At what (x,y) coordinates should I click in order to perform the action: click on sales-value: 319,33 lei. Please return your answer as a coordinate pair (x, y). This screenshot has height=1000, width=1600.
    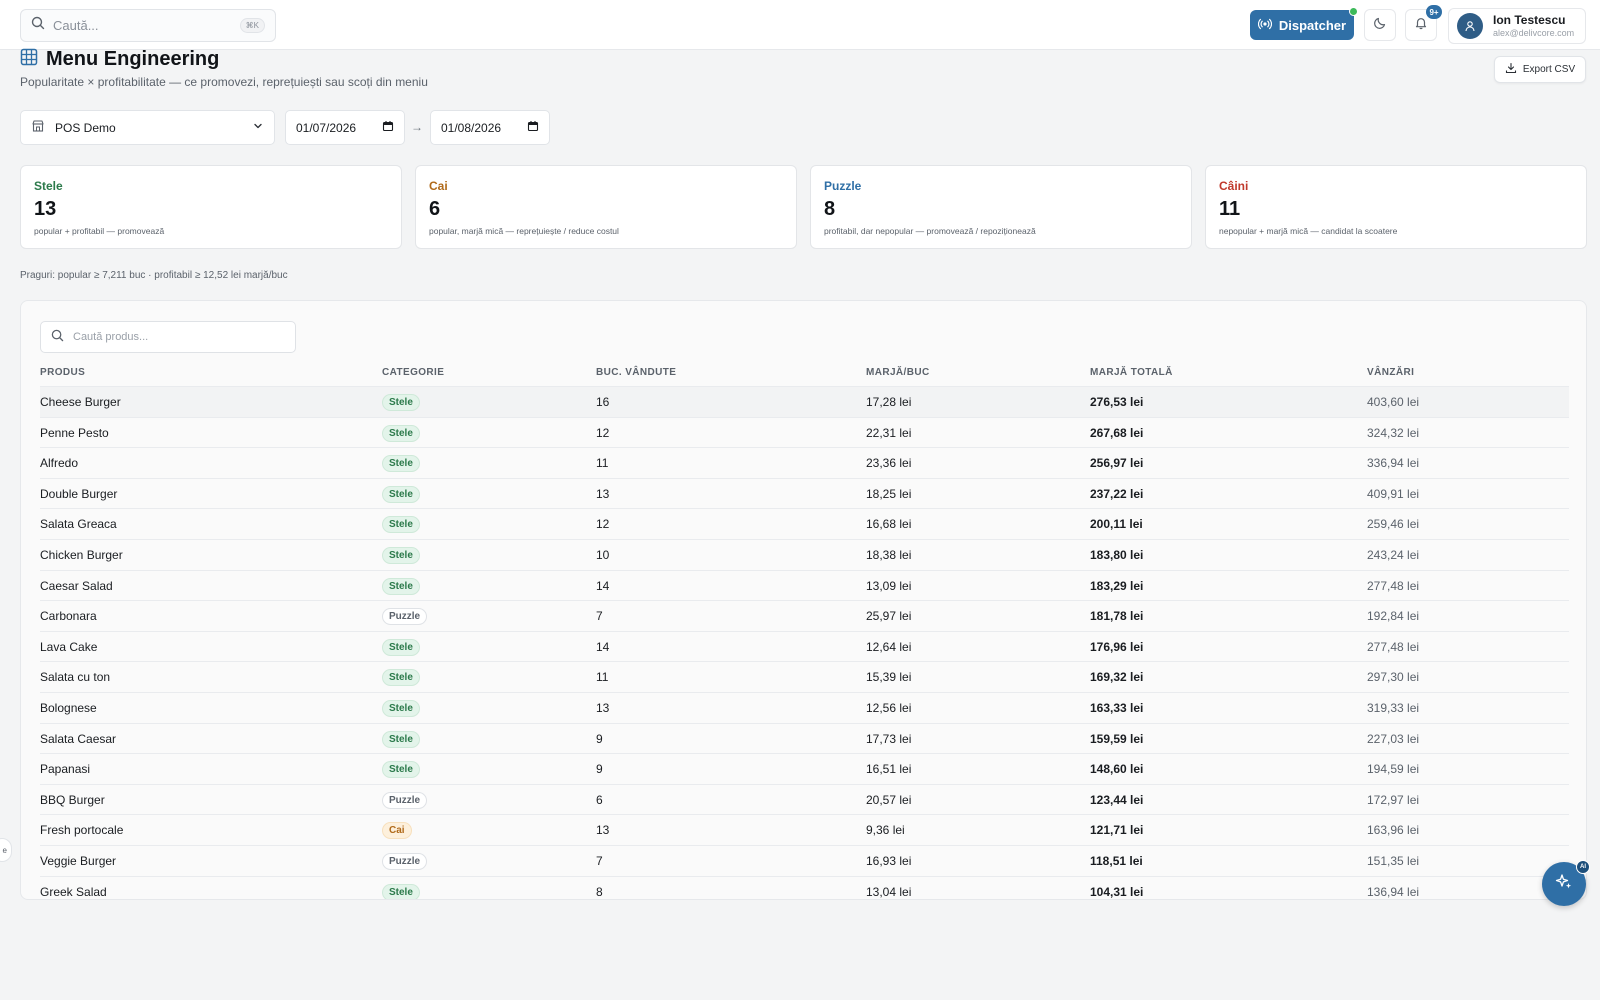
    Looking at the image, I should click on (1393, 707).